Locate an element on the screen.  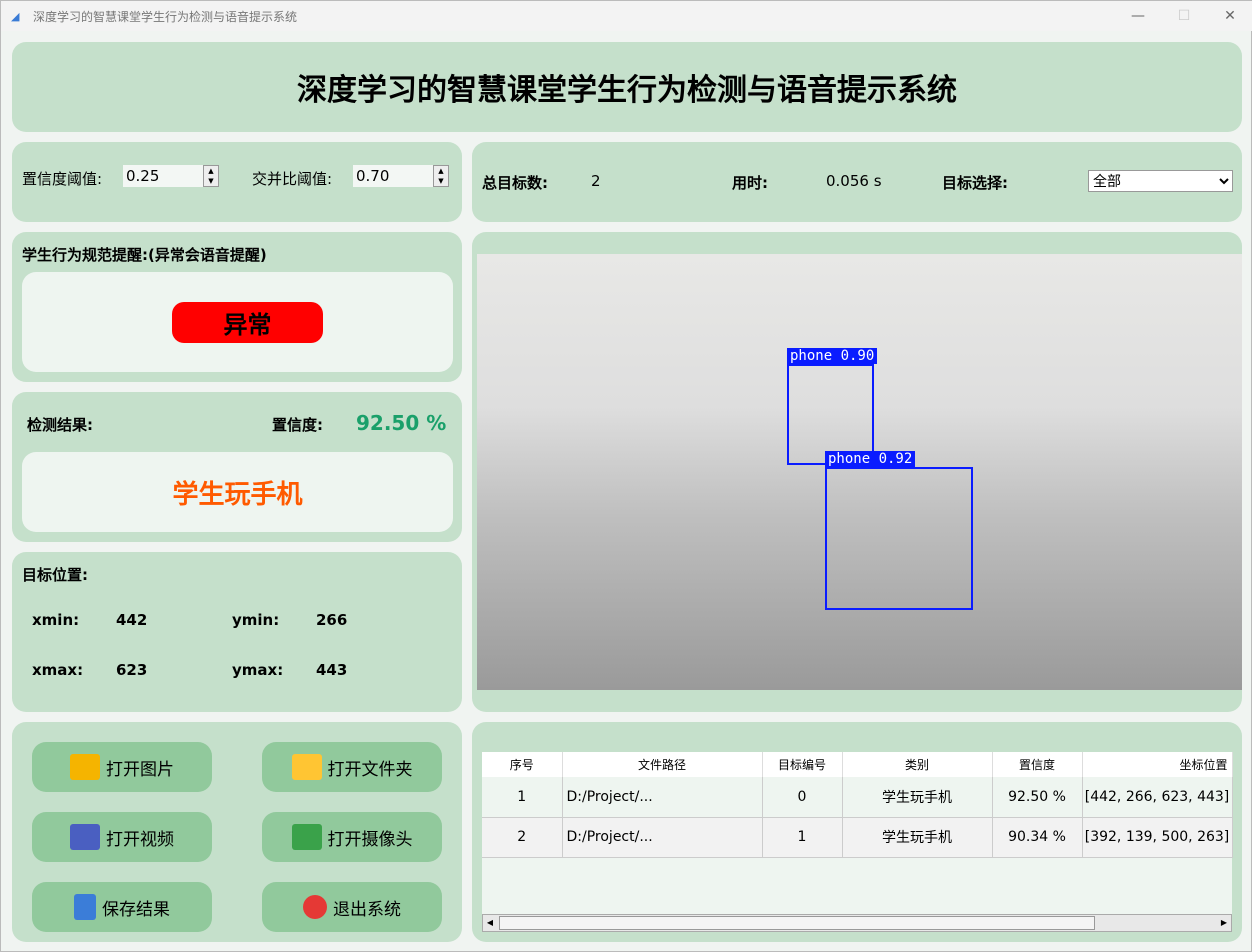
open-folder-button: 打开文件夹 is located at coordinates (352, 767).